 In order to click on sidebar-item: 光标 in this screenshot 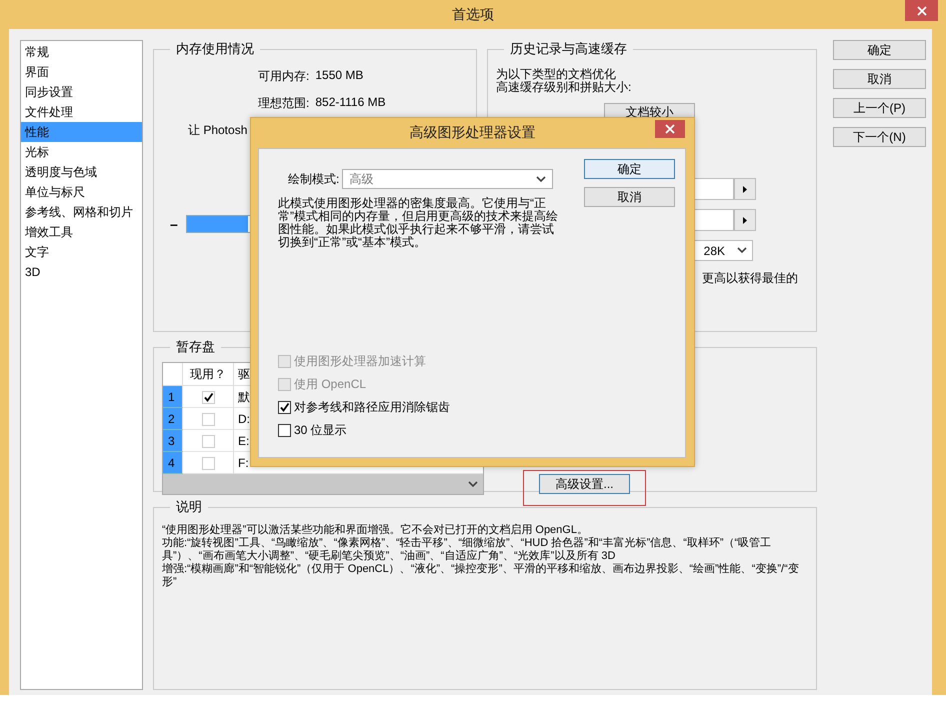, I will do `click(81, 152)`.